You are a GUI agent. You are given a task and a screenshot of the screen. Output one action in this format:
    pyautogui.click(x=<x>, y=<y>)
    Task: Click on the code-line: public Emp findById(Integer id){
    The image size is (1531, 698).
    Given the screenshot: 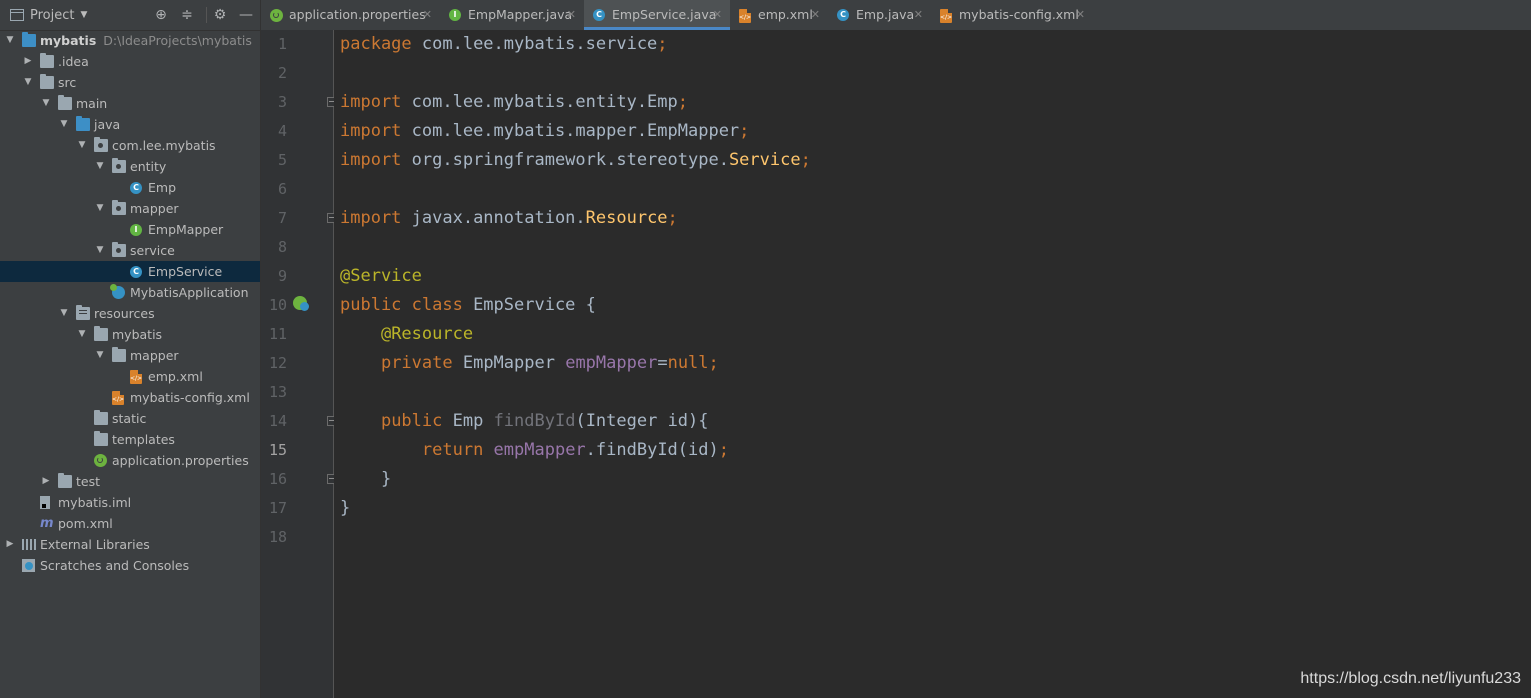 What is the action you would take?
    pyautogui.click(x=524, y=421)
    